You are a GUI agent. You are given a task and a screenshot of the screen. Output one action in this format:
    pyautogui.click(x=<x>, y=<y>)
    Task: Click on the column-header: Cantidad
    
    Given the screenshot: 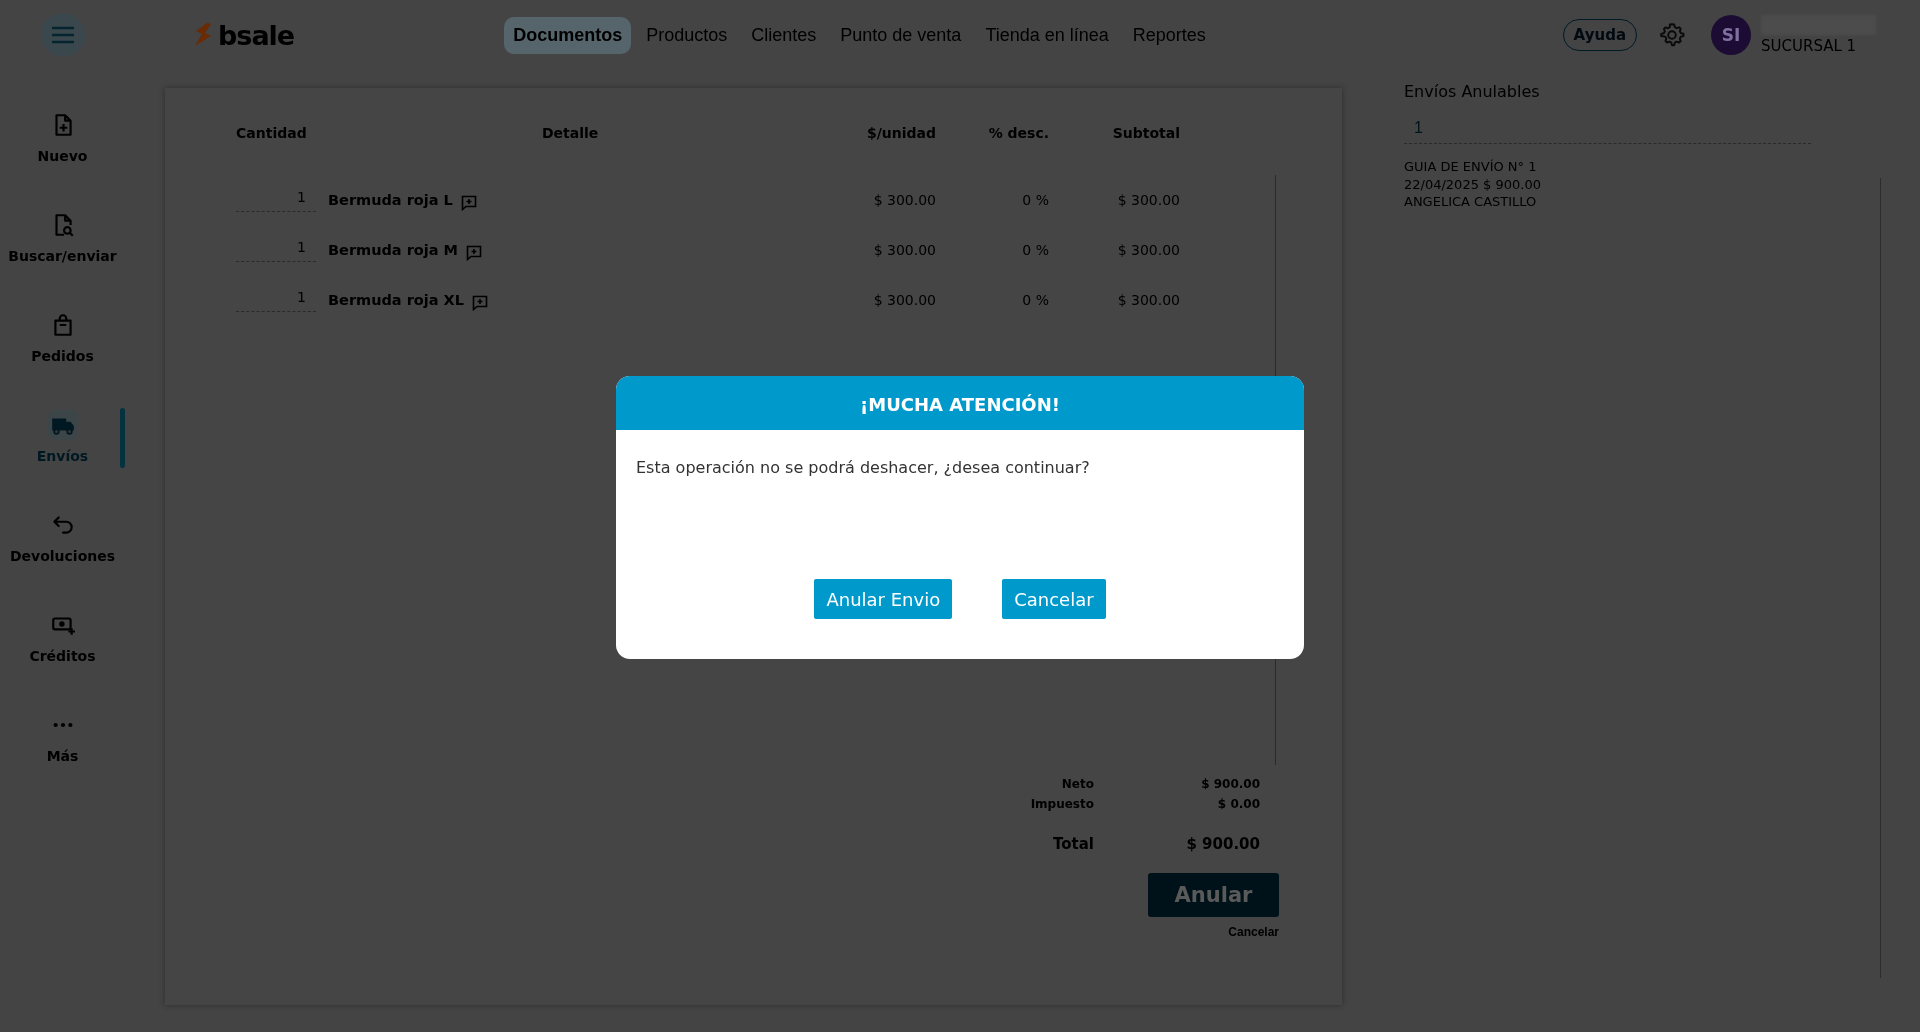 What is the action you would take?
    pyautogui.click(x=272, y=133)
    